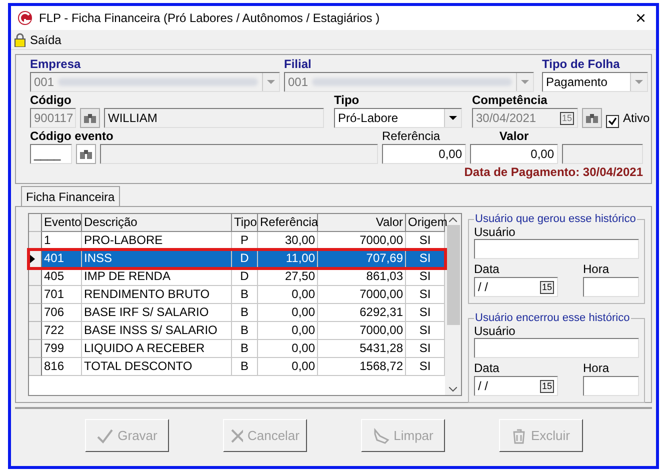 The height and width of the screenshot is (472, 667). What do you see at coordinates (640, 18) in the screenshot?
I see `close-button: ×` at bounding box center [640, 18].